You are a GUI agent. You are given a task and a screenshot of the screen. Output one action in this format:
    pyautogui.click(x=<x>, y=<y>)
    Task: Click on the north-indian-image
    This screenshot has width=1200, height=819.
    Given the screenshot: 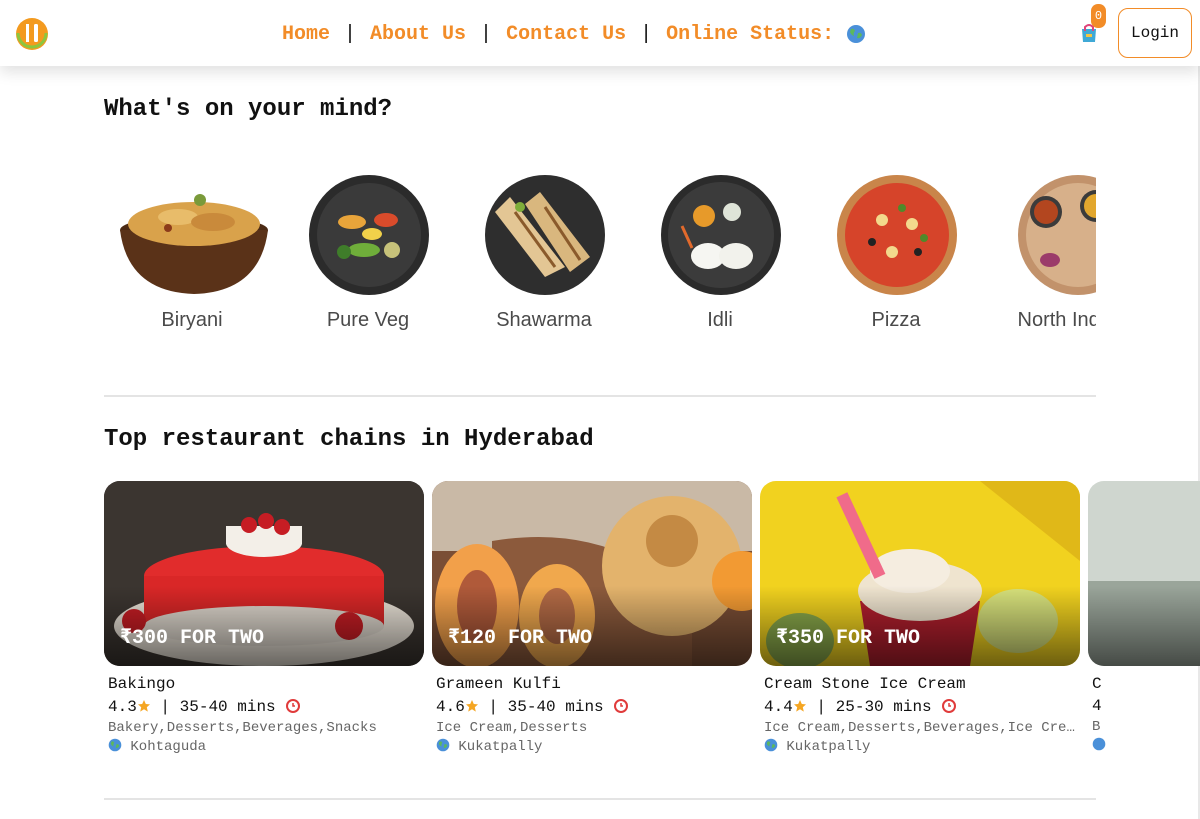 What is the action you would take?
    pyautogui.click(x=1057, y=235)
    